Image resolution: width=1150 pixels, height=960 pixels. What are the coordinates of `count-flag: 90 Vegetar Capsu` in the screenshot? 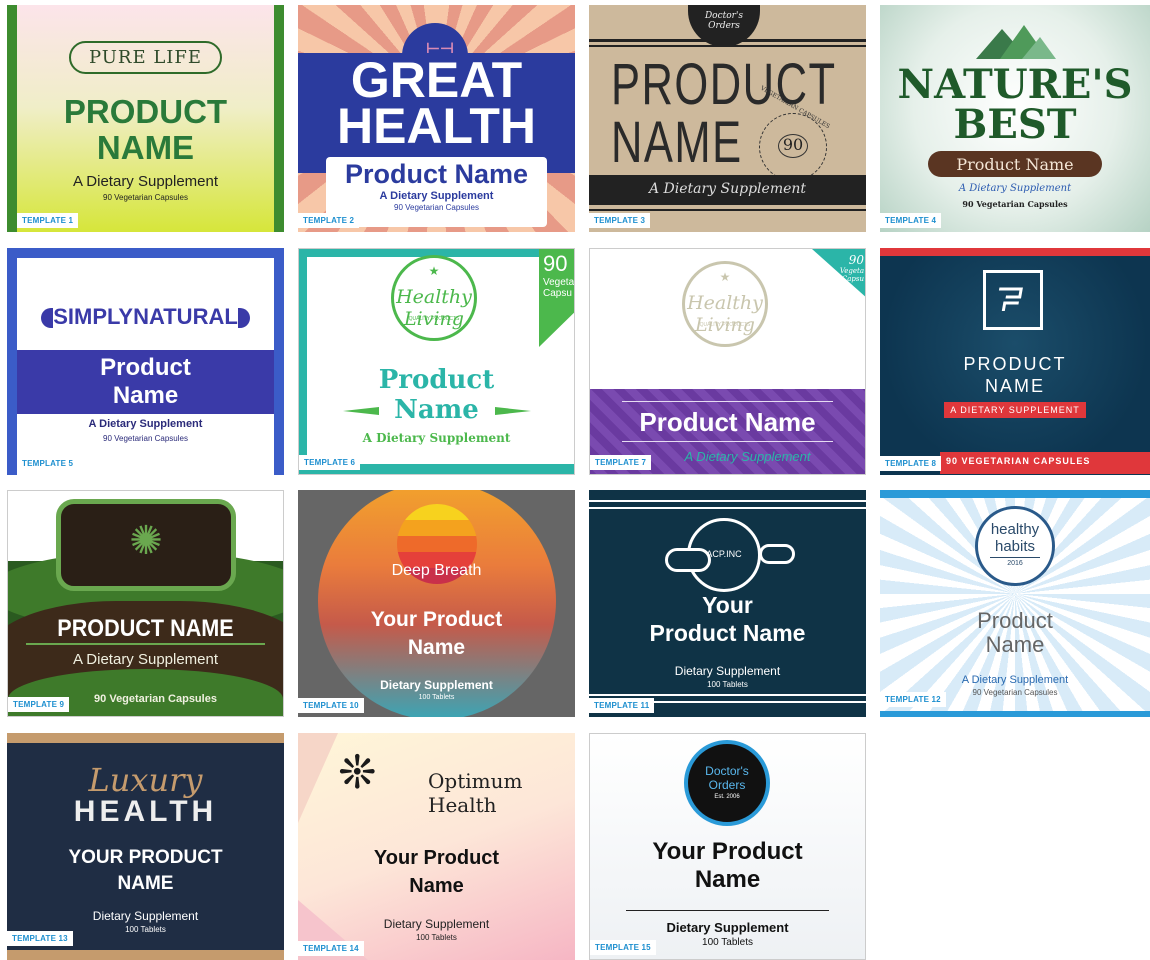 It's located at (557, 298).